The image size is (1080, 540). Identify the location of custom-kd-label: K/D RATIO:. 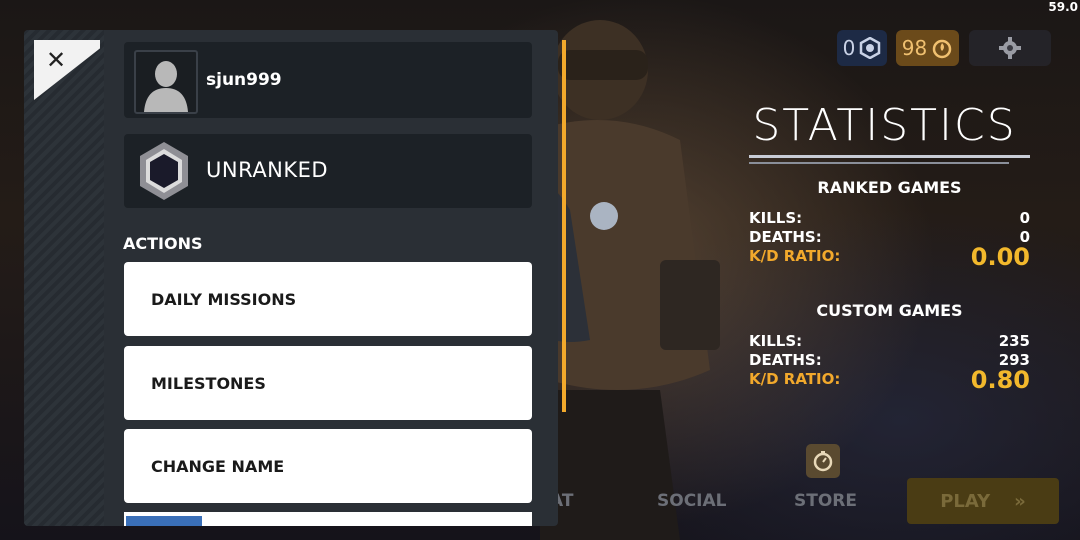
(795, 379).